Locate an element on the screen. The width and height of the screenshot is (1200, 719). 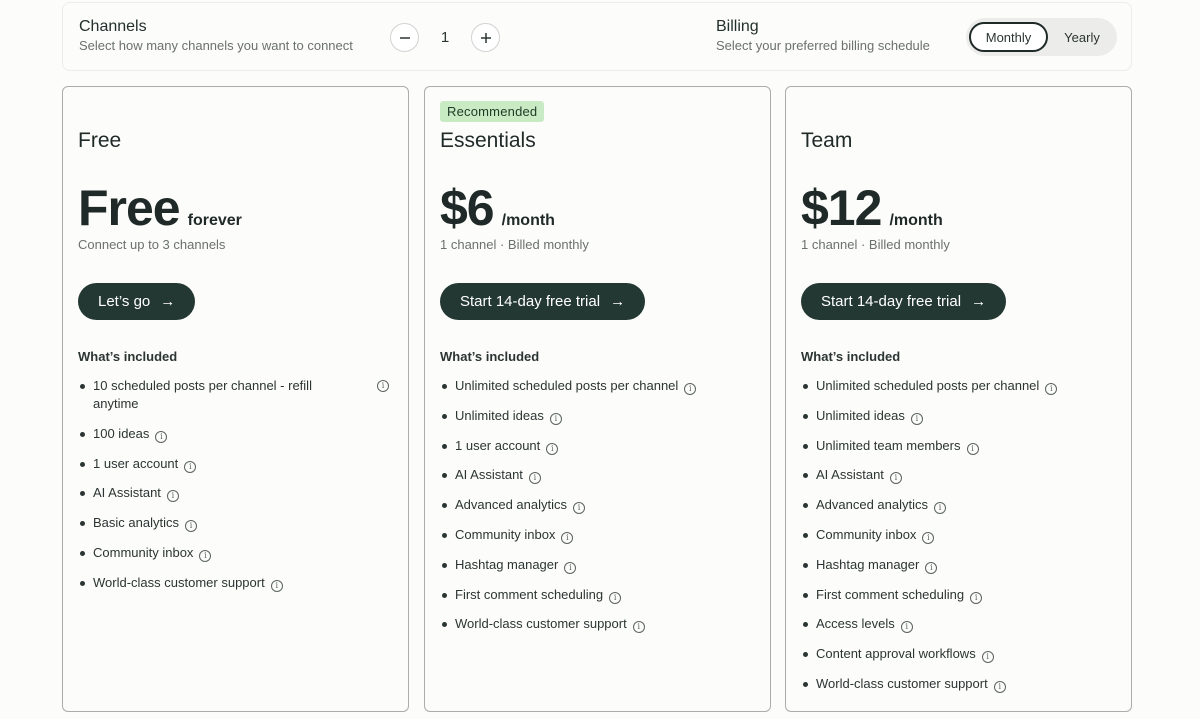
feature-item: First comment scheduling i is located at coordinates (599, 595).